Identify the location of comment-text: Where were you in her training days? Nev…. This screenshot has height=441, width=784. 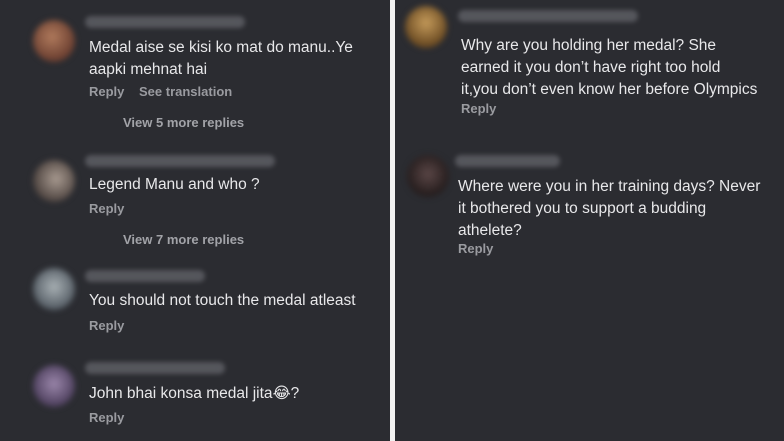
(609, 208).